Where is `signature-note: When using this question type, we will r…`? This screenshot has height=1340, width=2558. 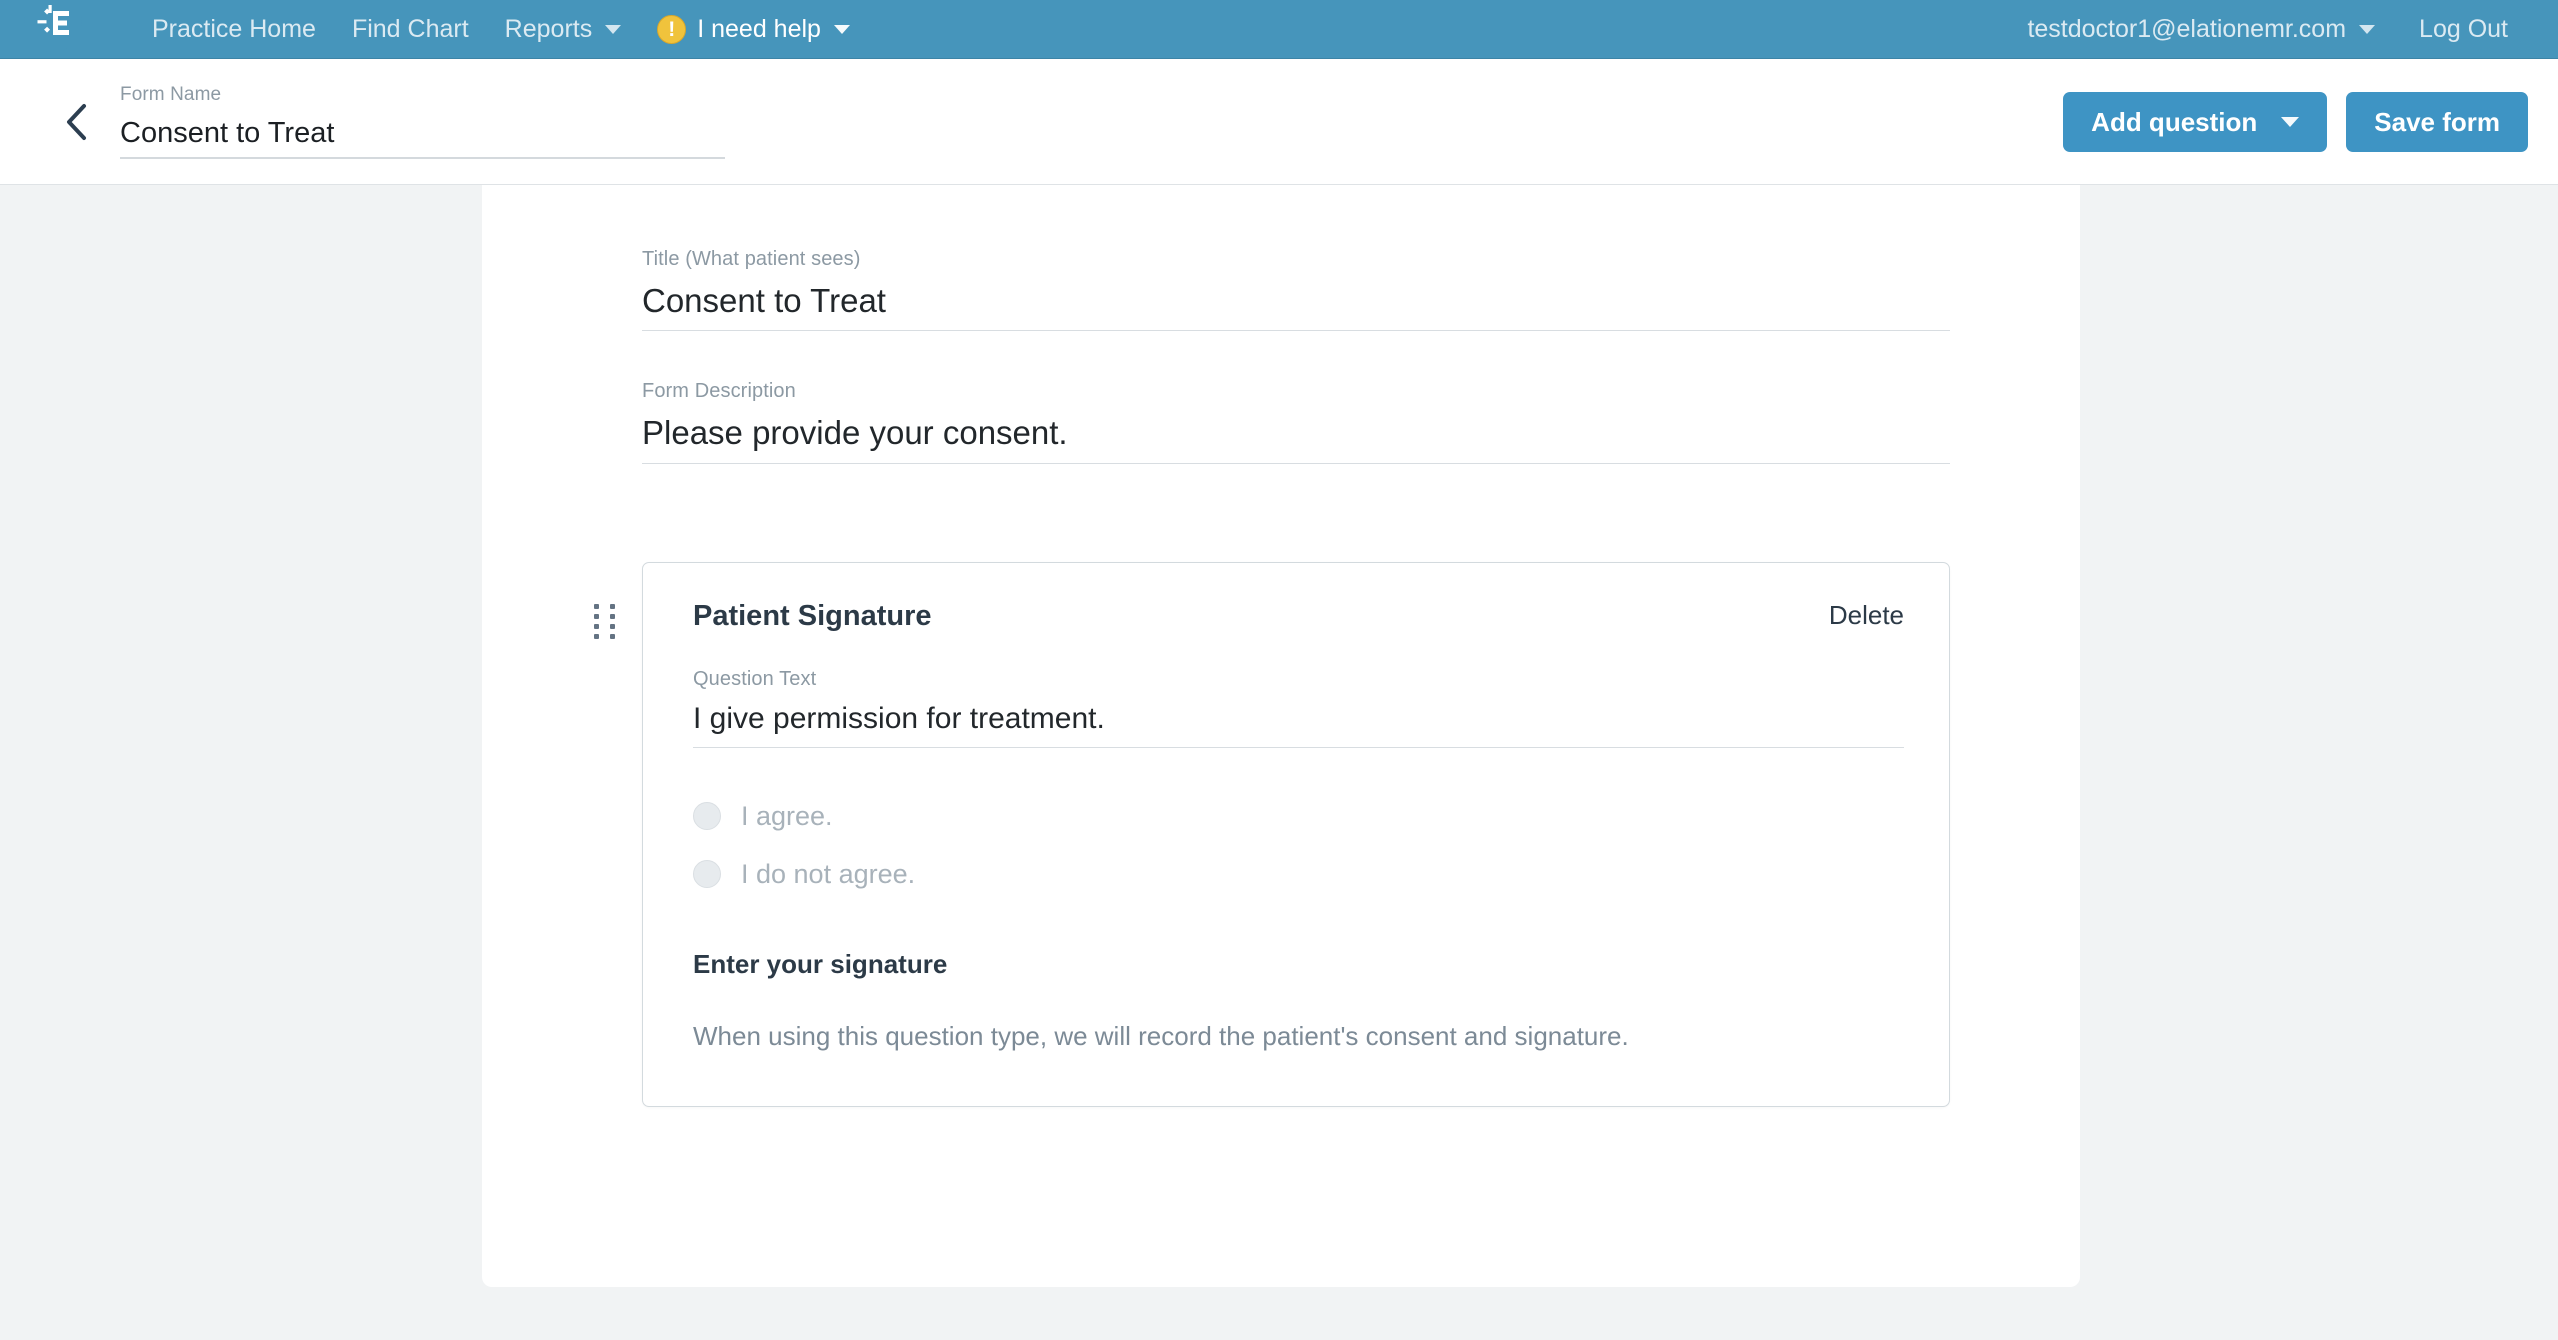
signature-note: When using this question type, we will r… is located at coordinates (1161, 1035).